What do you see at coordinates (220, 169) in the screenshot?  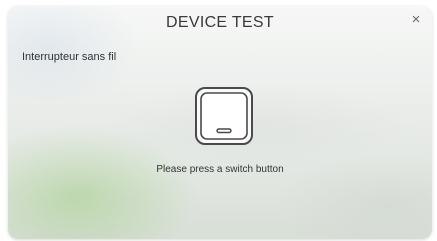 I see `instruction-text: Please press a switch button` at bounding box center [220, 169].